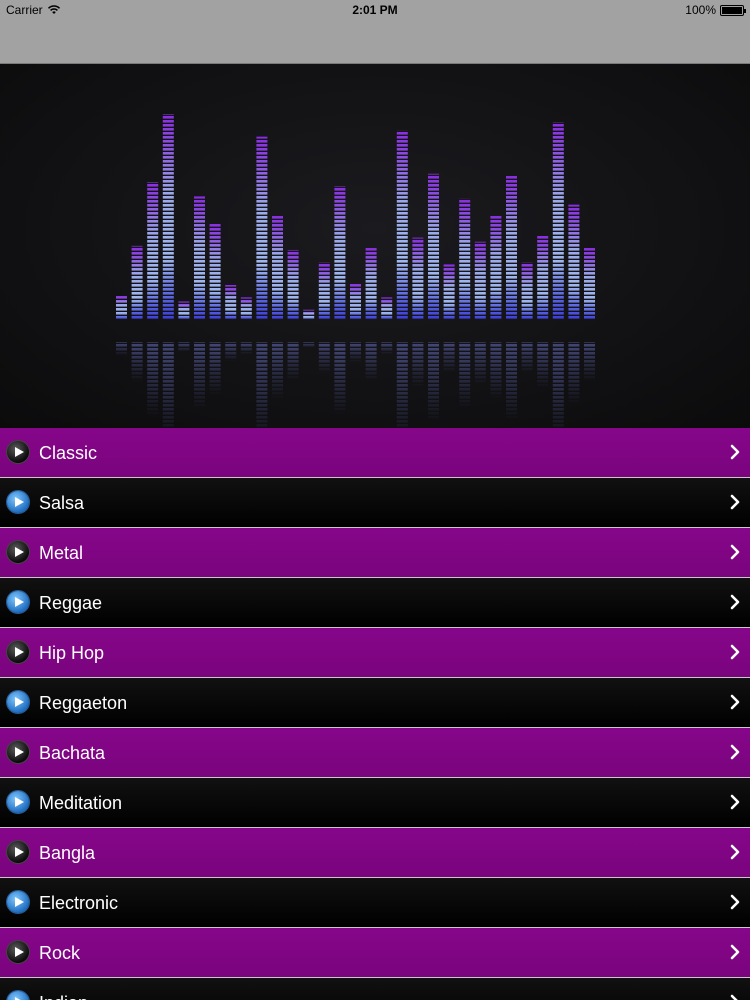 Image resolution: width=750 pixels, height=1000 pixels. What do you see at coordinates (68, 453) in the screenshot?
I see `genre-label: Classic` at bounding box center [68, 453].